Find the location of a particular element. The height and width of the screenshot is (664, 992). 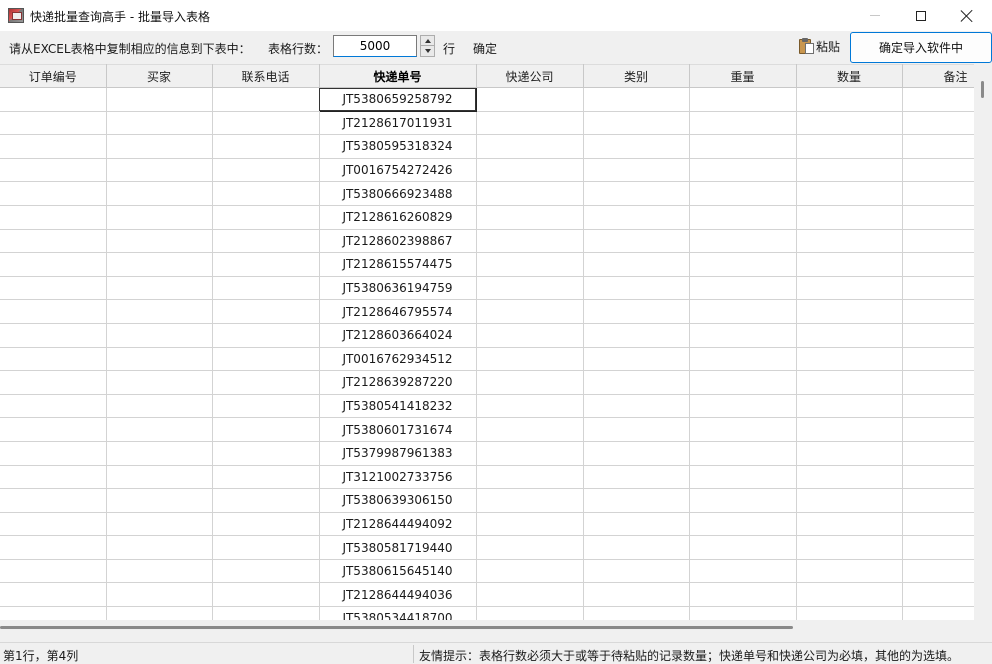

tracking-number-cell: JT5380615645140 is located at coordinates (398, 571).